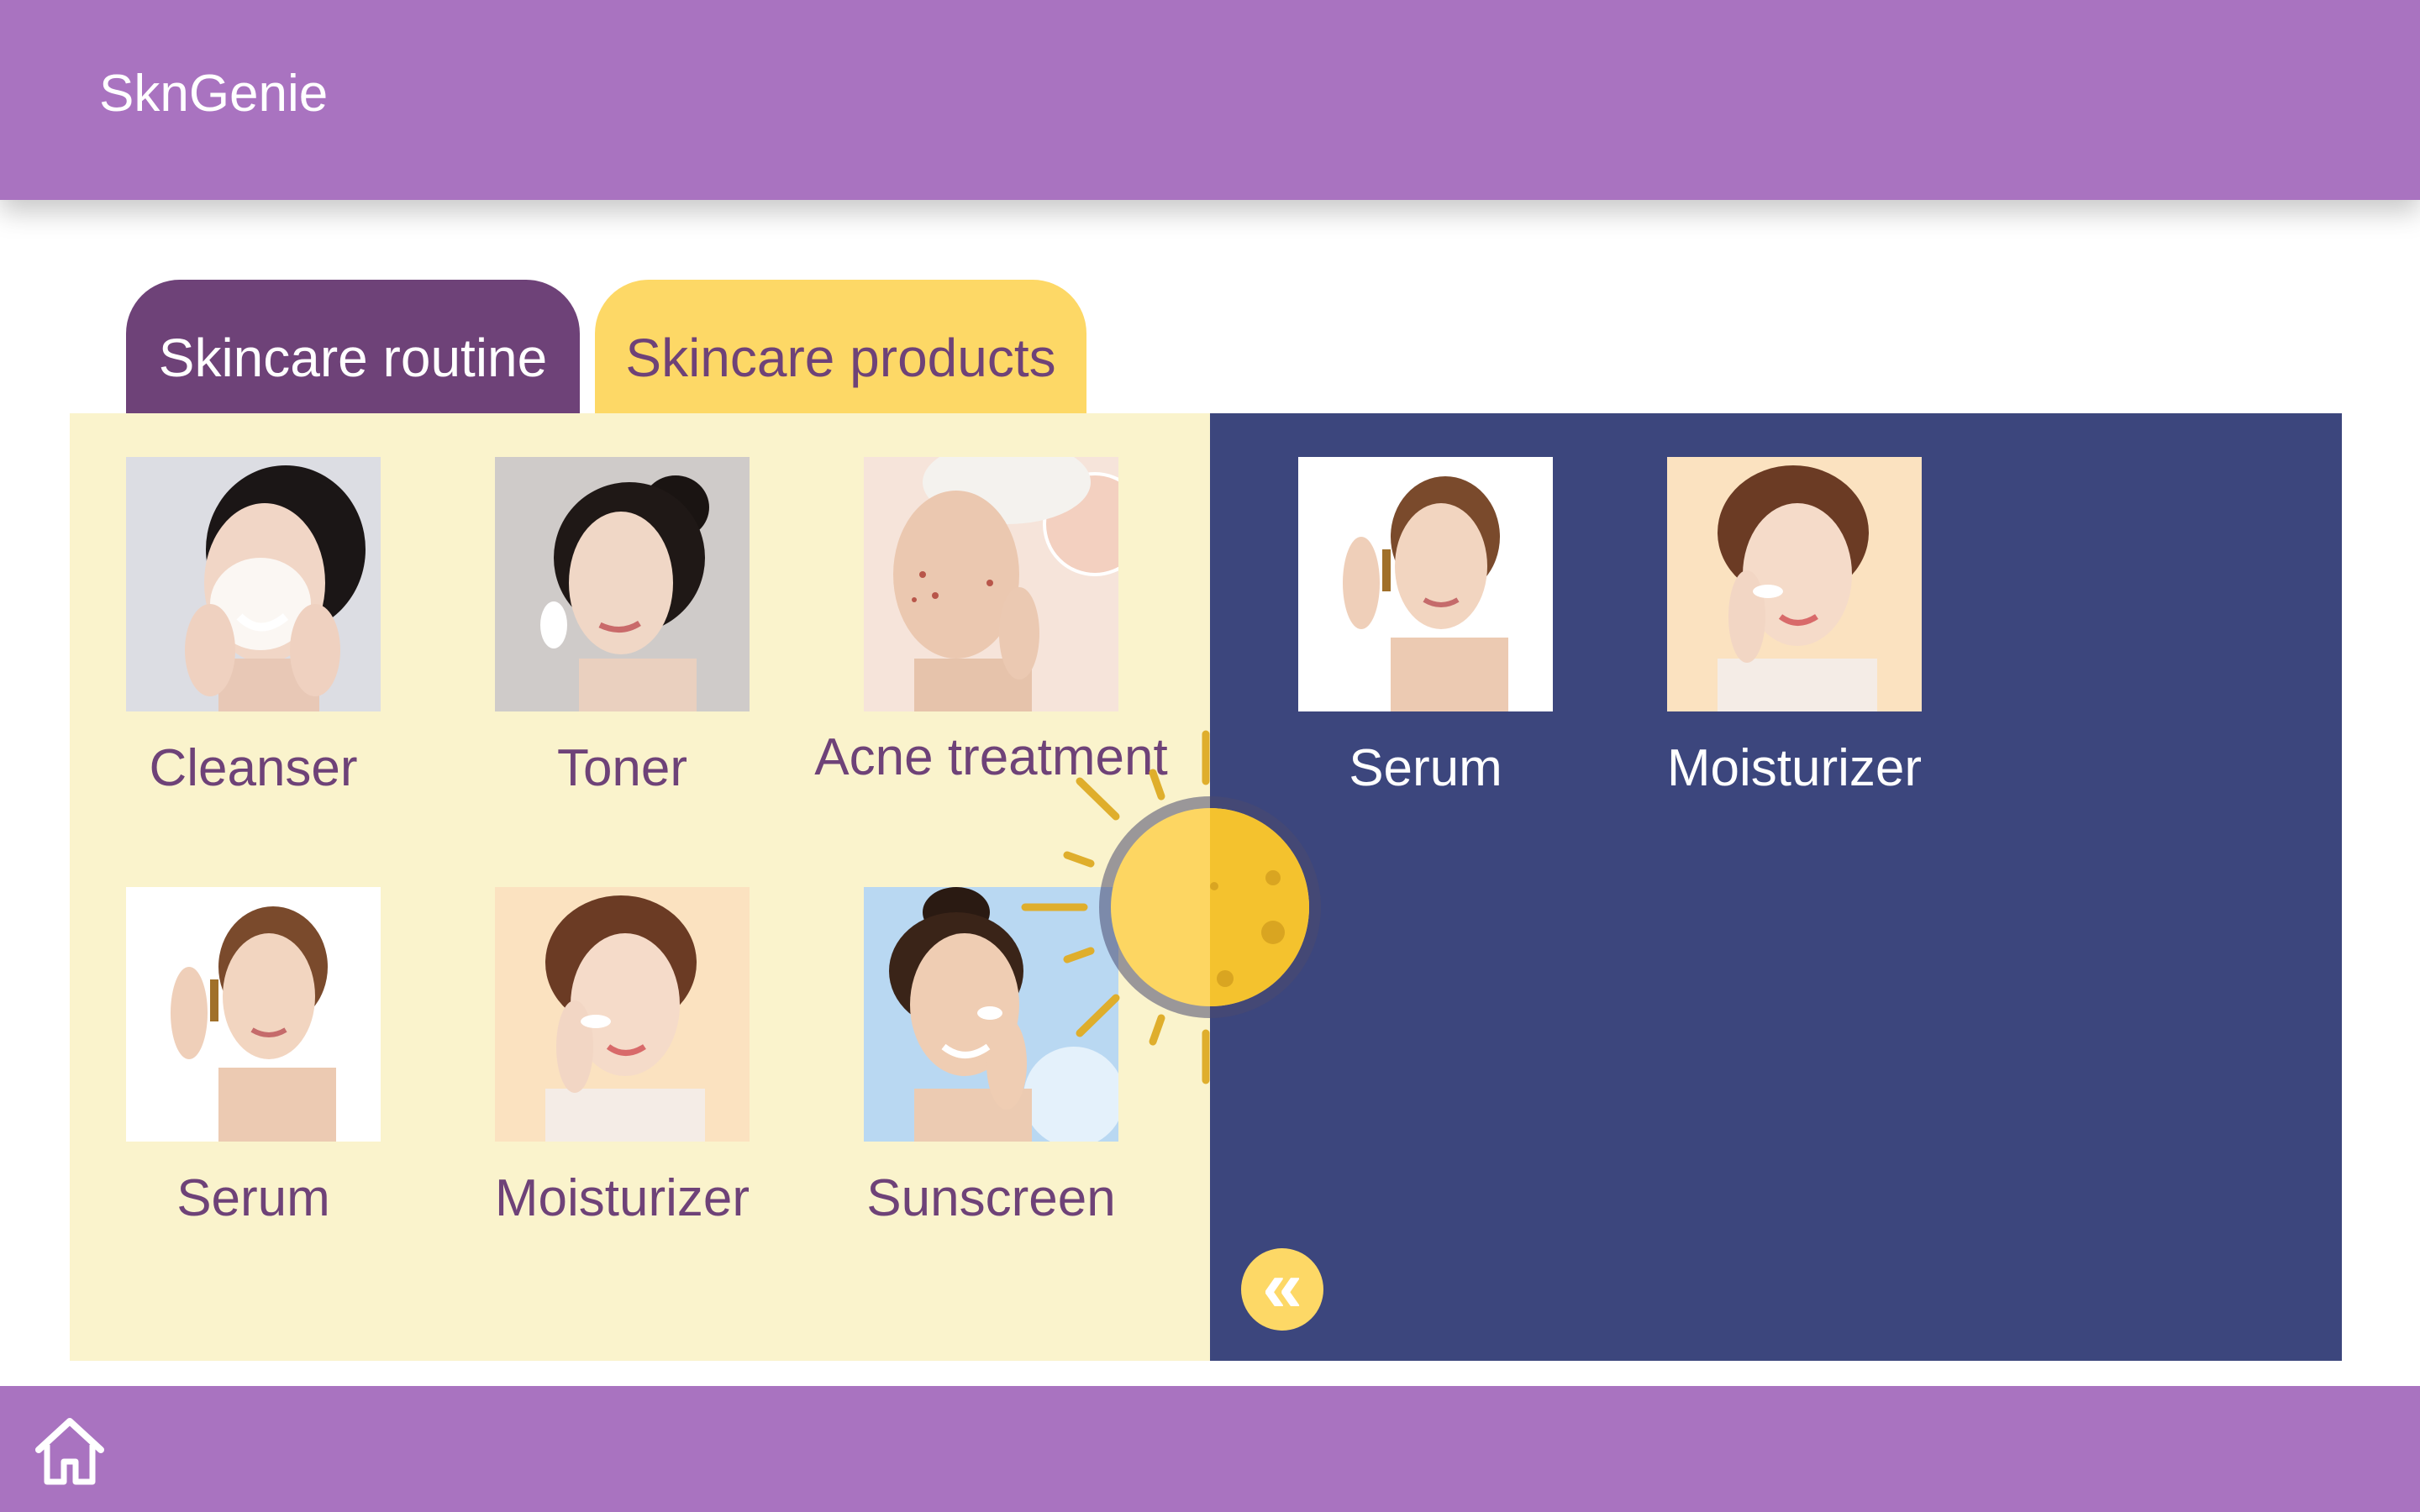 The image size is (2420, 1512). I want to click on routine-item-cleanser: Cleanser, so click(254, 627).